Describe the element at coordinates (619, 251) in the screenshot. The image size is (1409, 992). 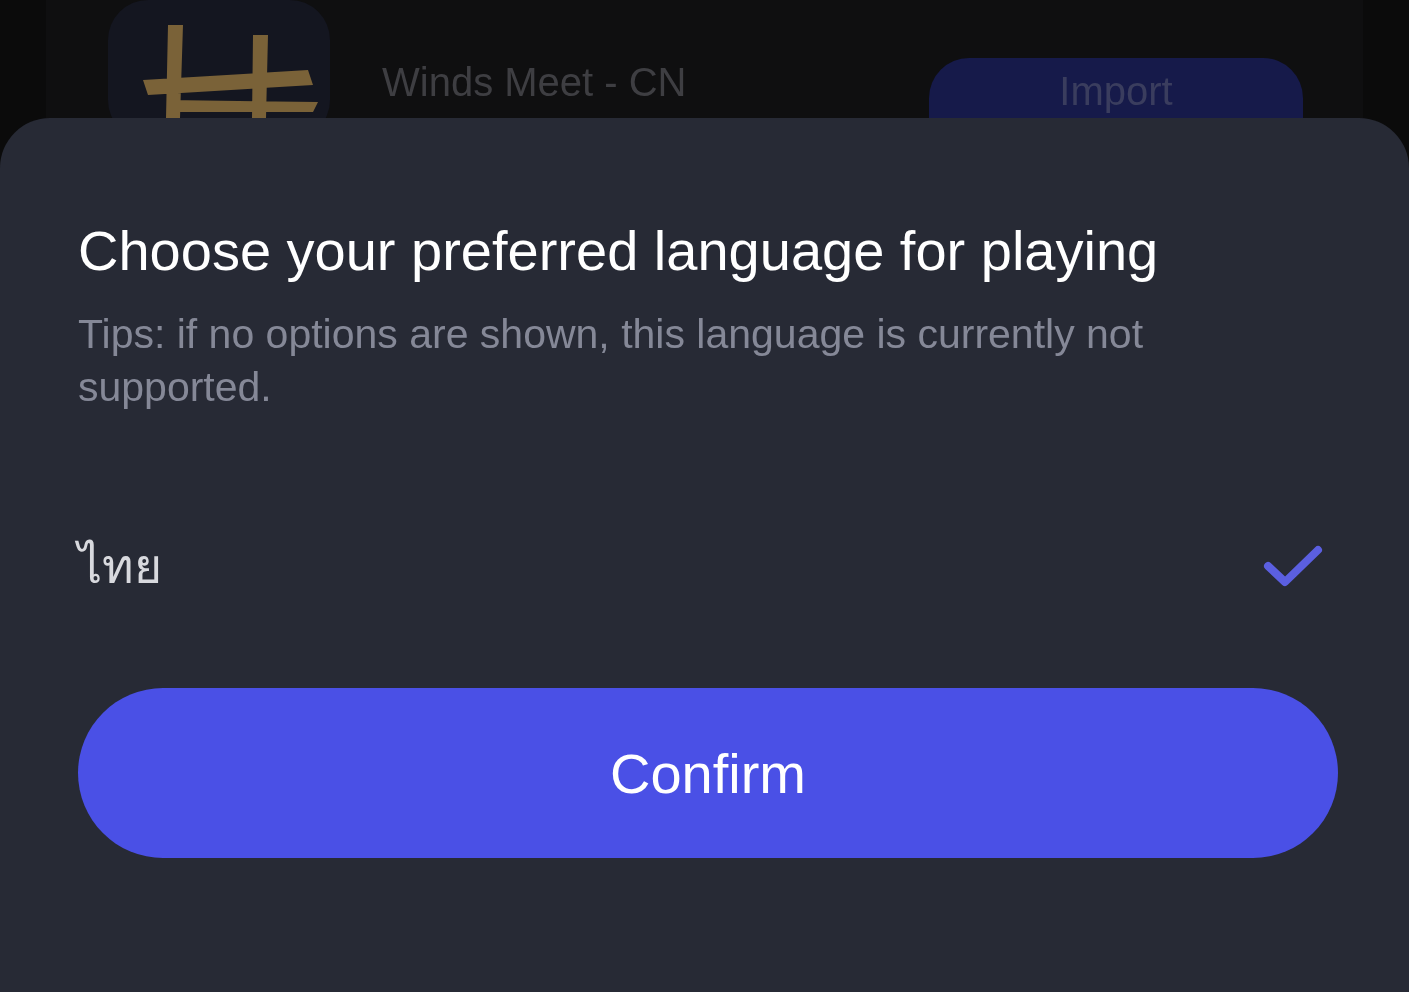
I see `dialog-title: Choose your preferred language for playing` at that location.